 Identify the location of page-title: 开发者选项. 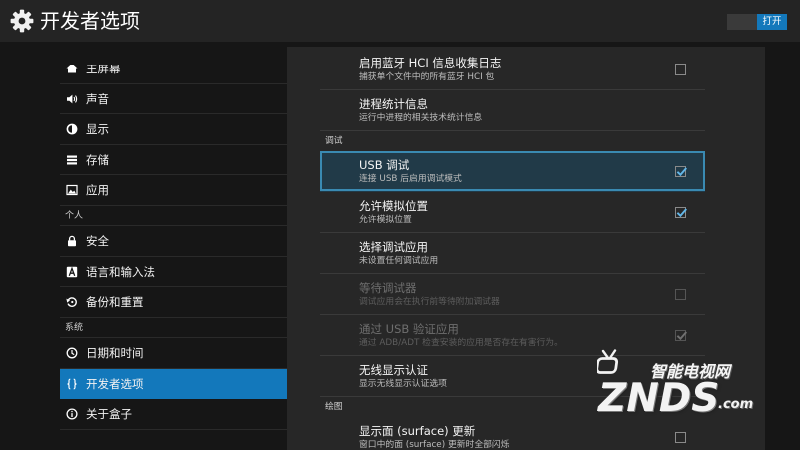
(90, 21).